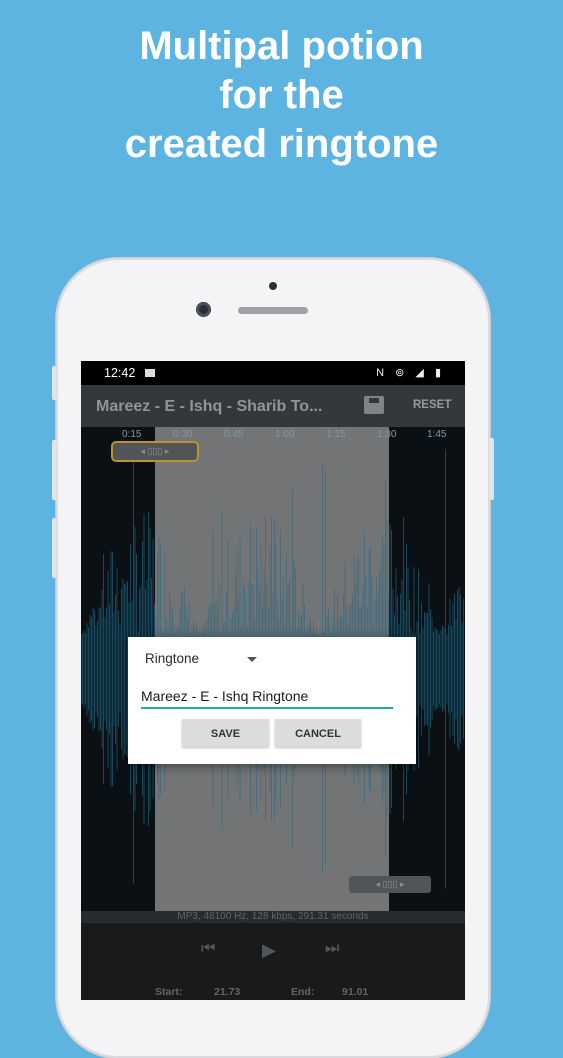  Describe the element at coordinates (491, 469) in the screenshot. I see `phone-power-button` at that location.